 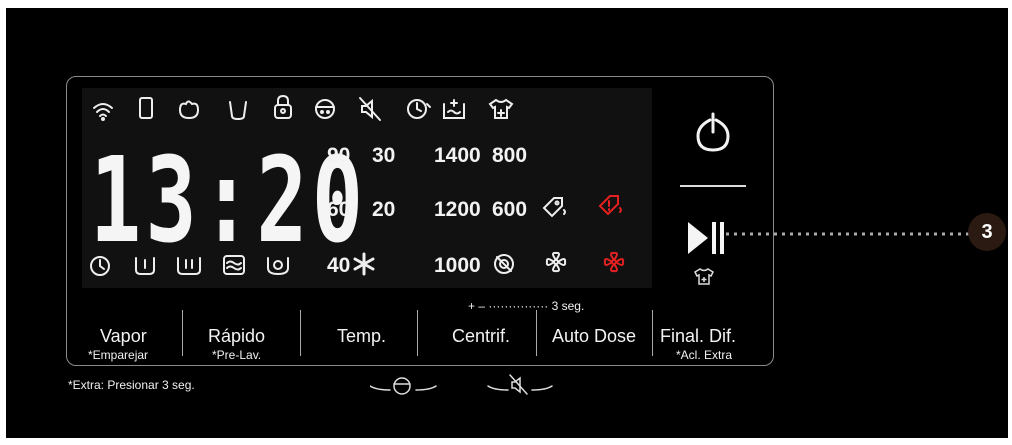 What do you see at coordinates (457, 155) in the screenshot?
I see `spin-1400: 1400` at bounding box center [457, 155].